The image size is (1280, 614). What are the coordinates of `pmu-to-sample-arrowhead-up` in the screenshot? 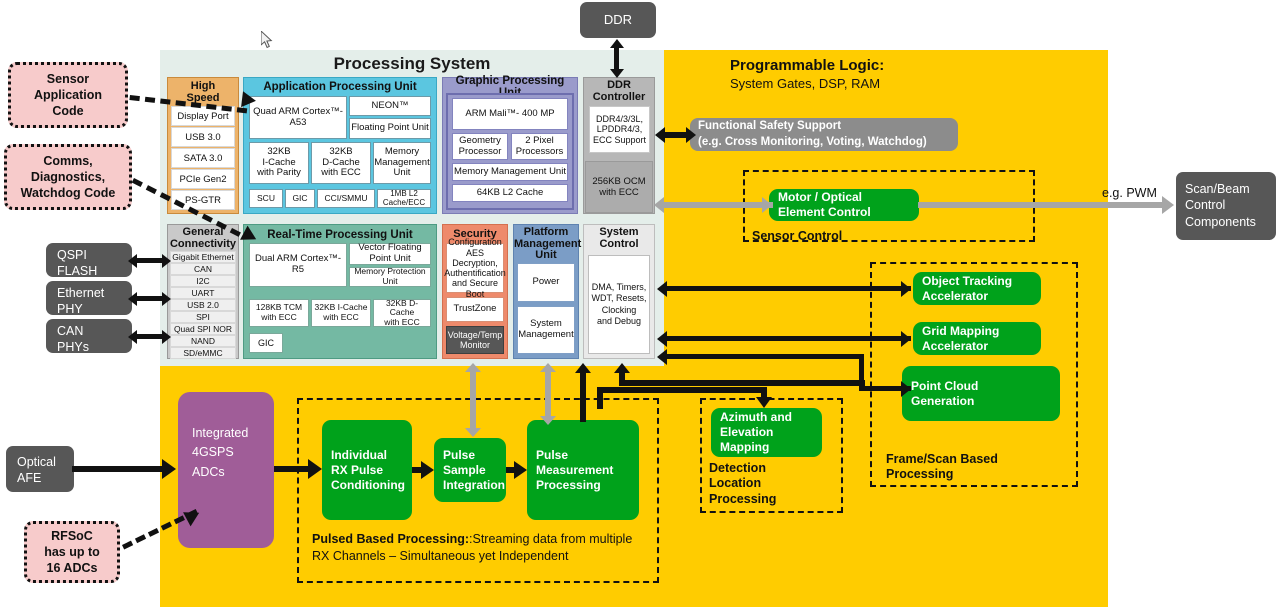 It's located at (548, 367).